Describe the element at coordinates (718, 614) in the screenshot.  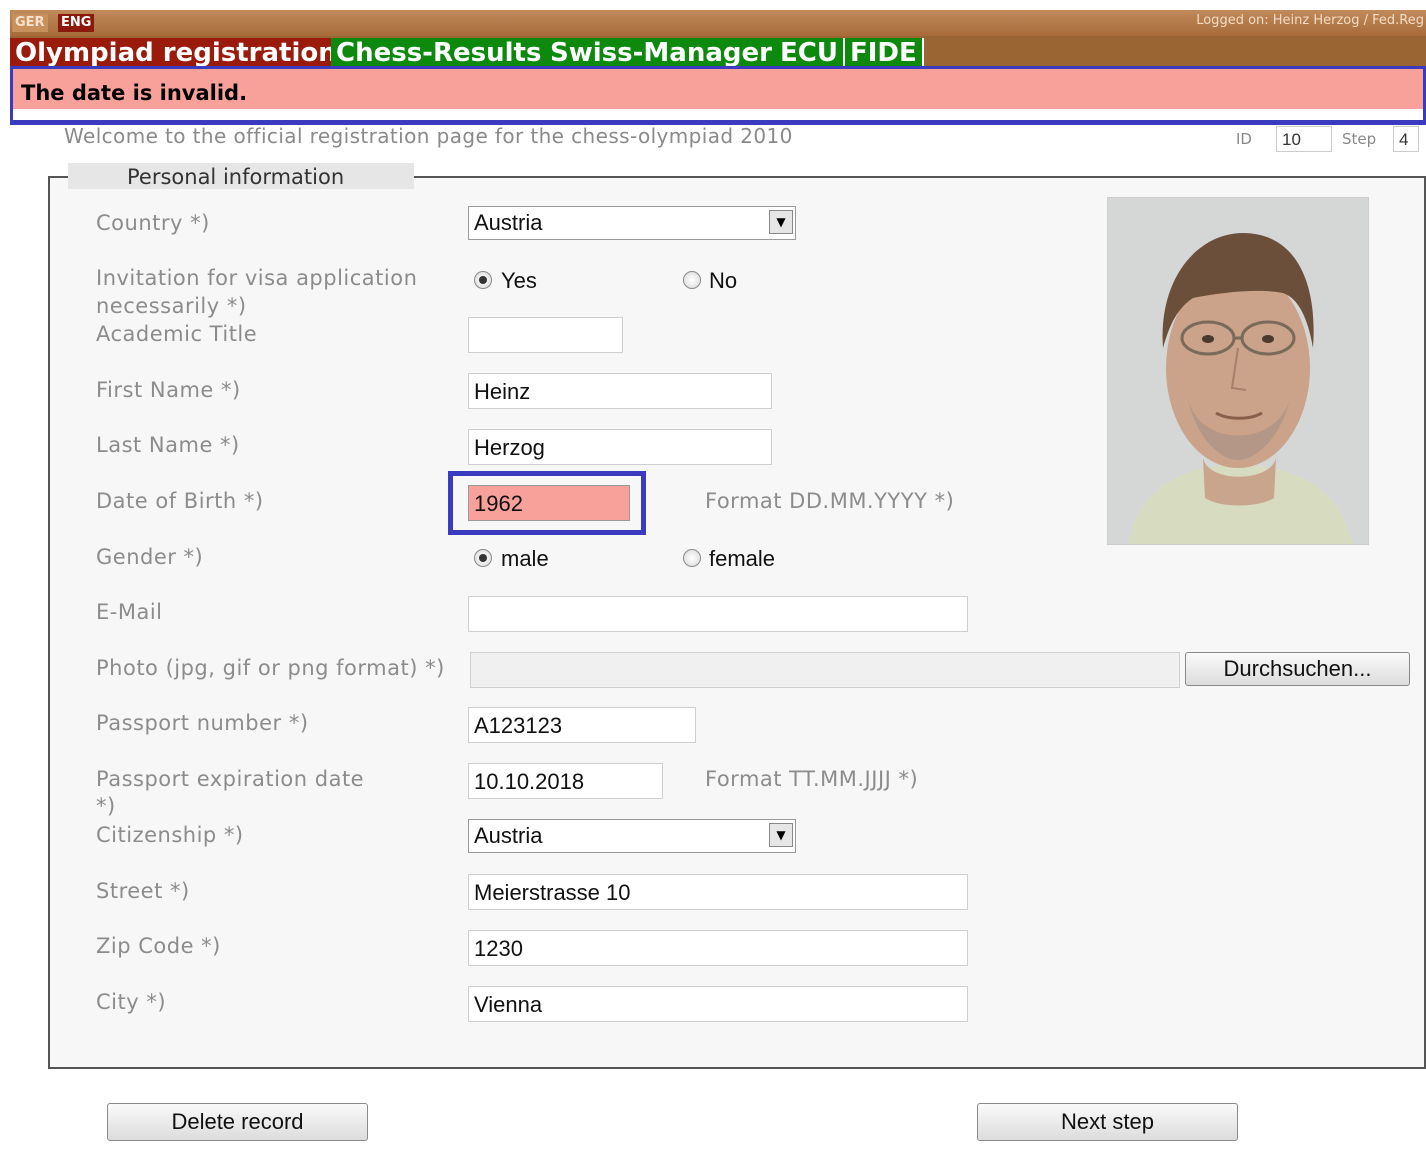
I see `email-input` at that location.